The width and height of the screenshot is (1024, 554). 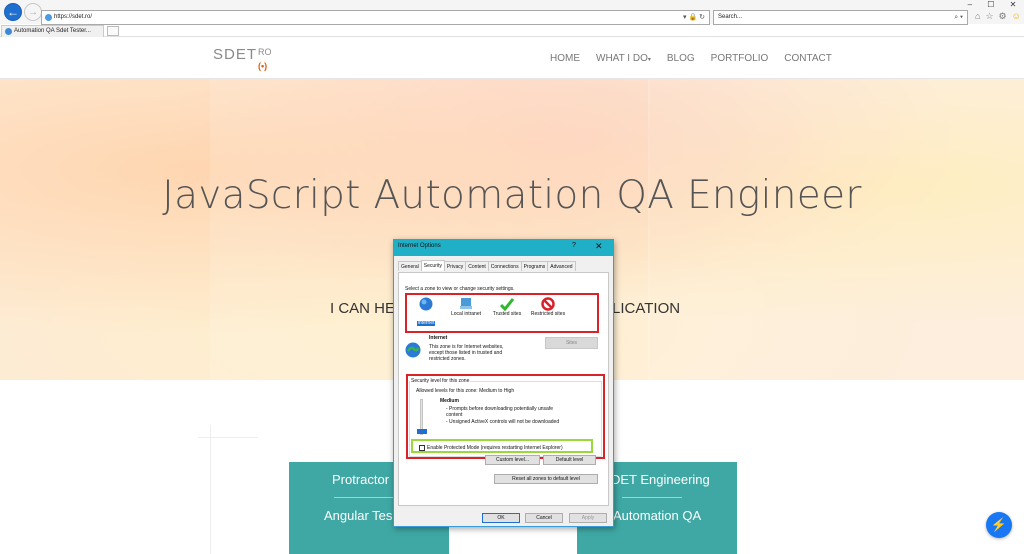 What do you see at coordinates (113, 31) in the screenshot?
I see `new-tab-button` at bounding box center [113, 31].